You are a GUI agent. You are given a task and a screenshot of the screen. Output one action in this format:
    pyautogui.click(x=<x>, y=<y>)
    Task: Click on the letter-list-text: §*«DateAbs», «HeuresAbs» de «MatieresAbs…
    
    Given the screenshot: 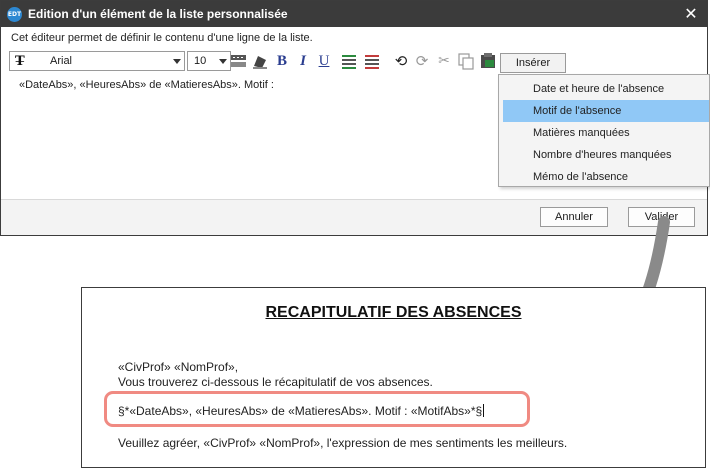 What is the action you would take?
    pyautogui.click(x=300, y=411)
    